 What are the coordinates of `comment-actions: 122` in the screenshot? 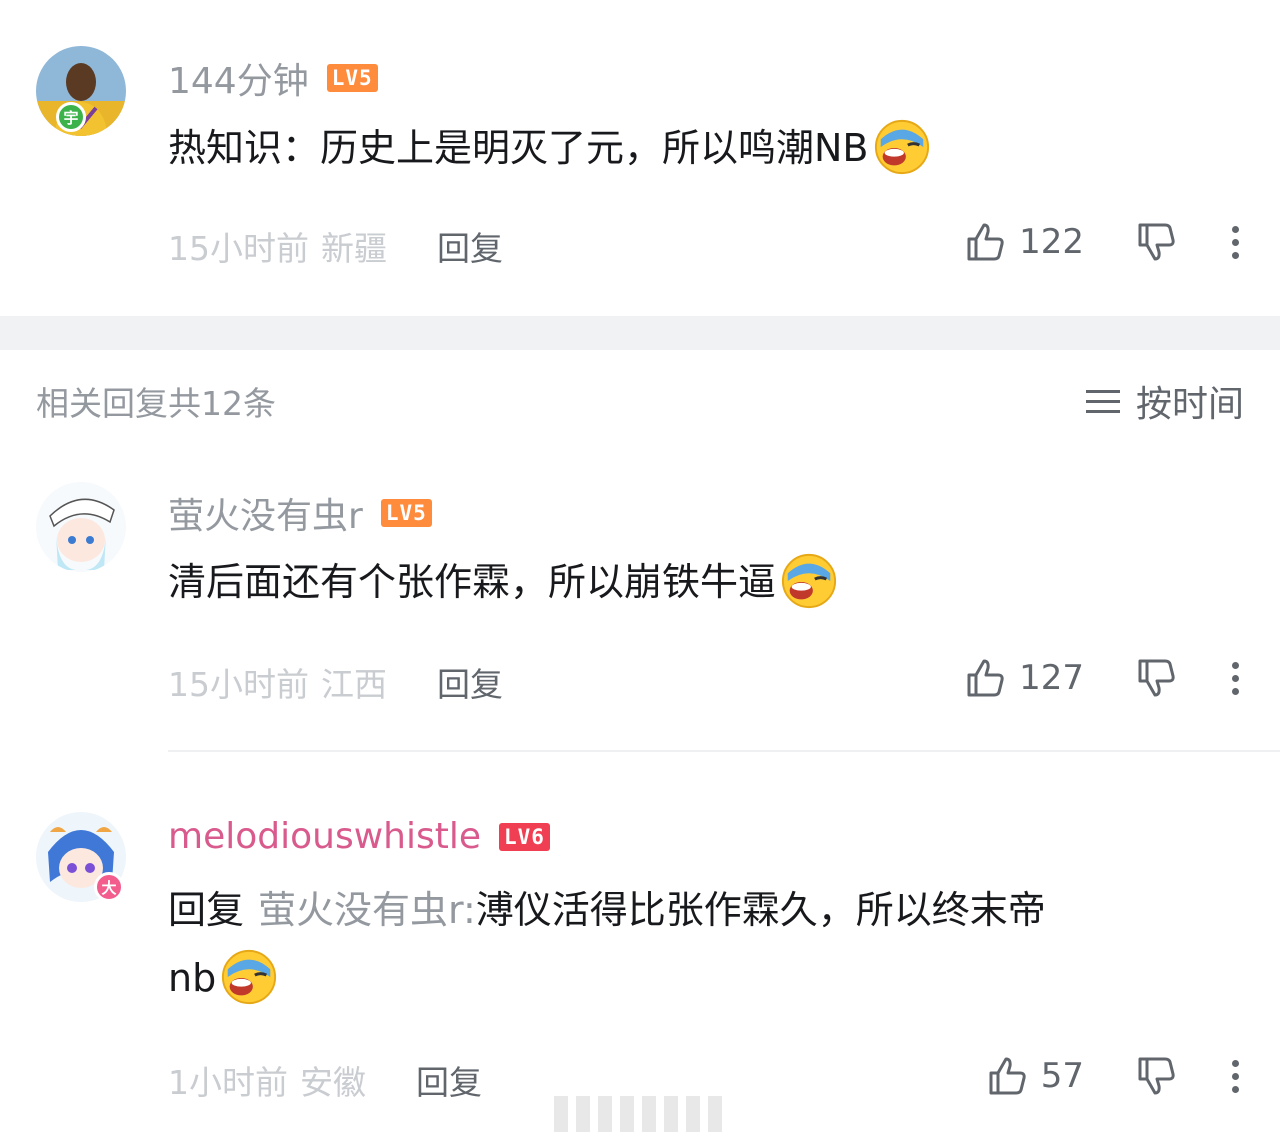 It's located at (1101, 242).